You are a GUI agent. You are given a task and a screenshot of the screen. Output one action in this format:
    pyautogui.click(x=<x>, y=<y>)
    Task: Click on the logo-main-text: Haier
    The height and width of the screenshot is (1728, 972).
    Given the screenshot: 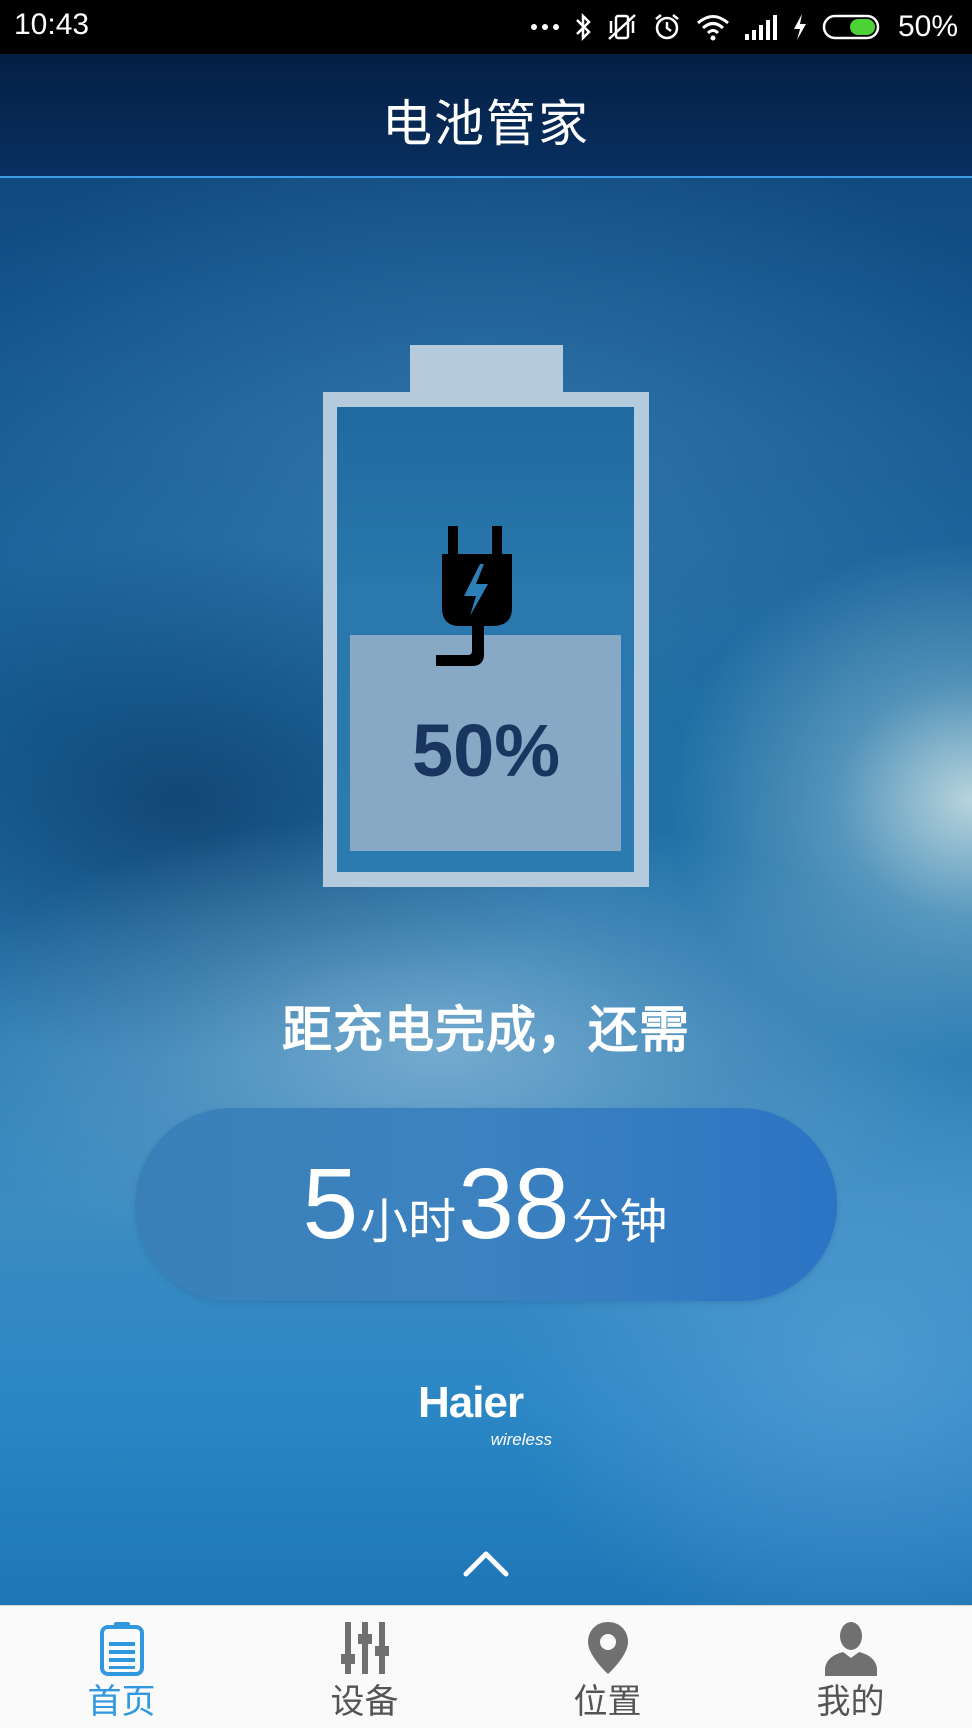 What is the action you would take?
    pyautogui.click(x=471, y=1402)
    